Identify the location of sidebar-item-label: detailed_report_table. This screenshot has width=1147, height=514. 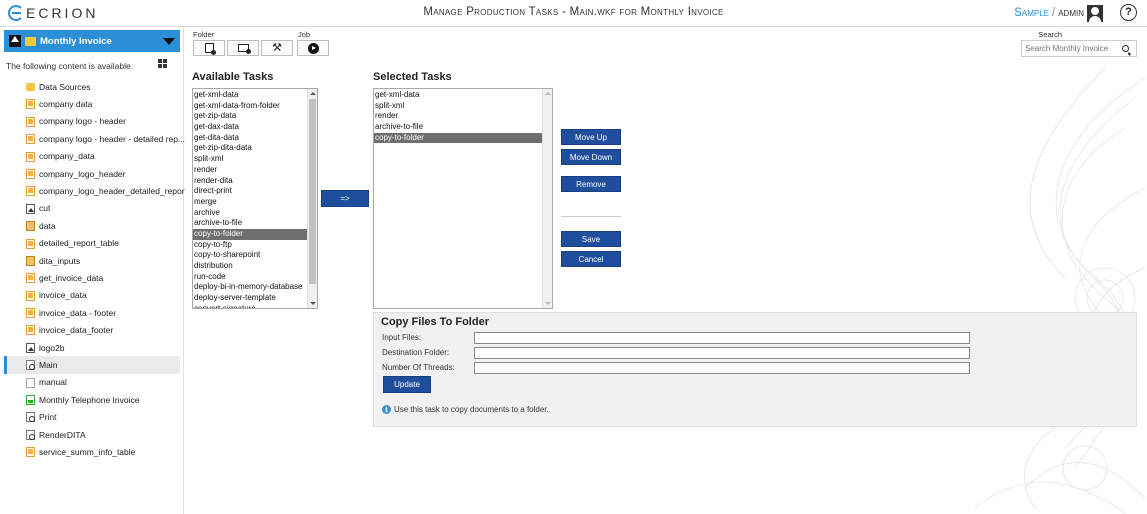
(79, 243).